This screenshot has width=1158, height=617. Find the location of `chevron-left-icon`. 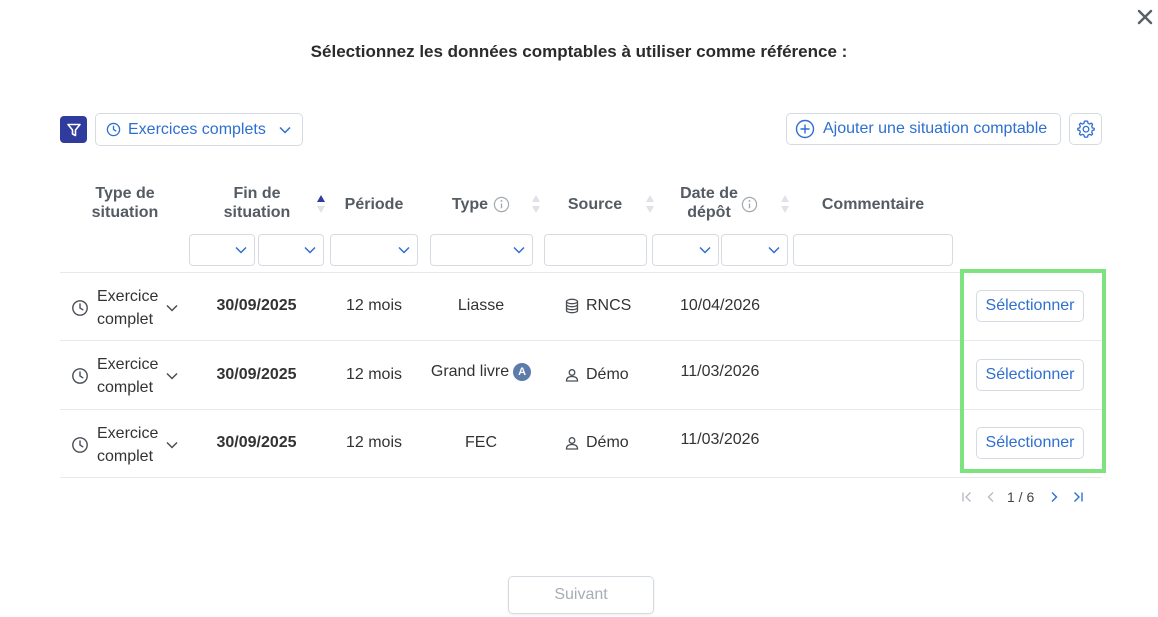

chevron-left-icon is located at coordinates (990, 497).